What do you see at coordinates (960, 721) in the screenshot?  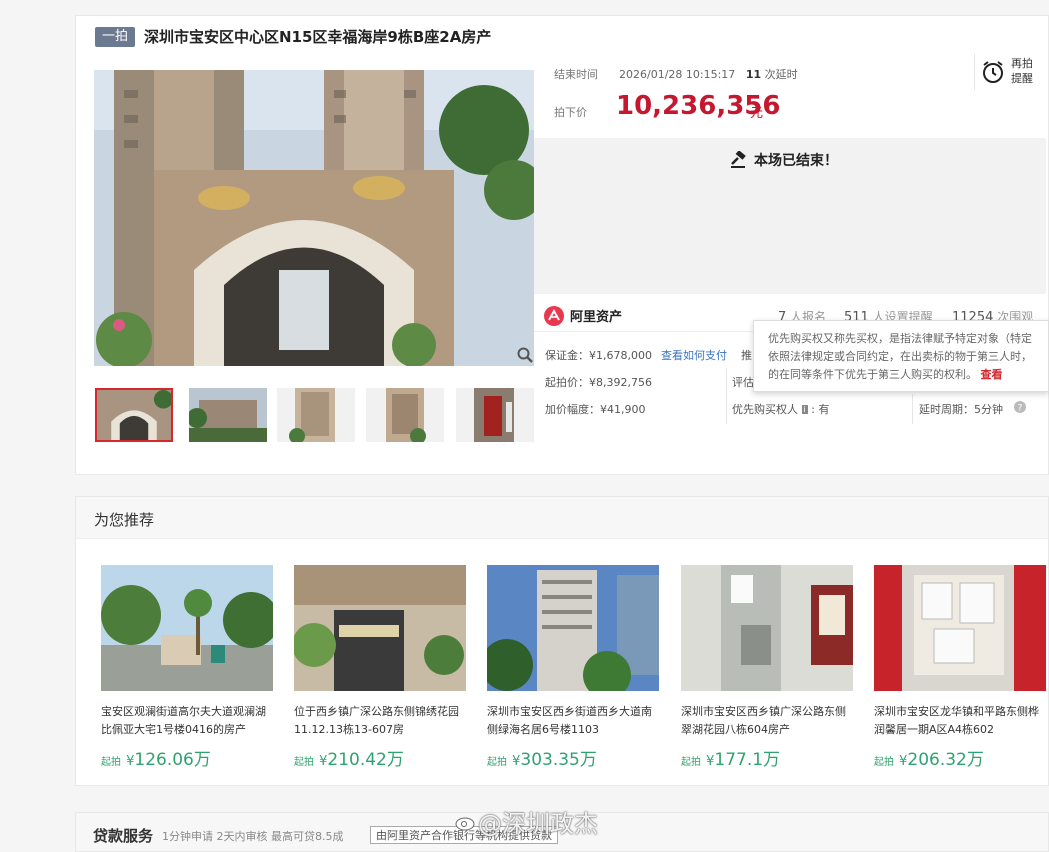 I see `recommend-card-title: 深圳市宝安区龙华镇和平路东侧桦润馨居一期A区A4栋602` at bounding box center [960, 721].